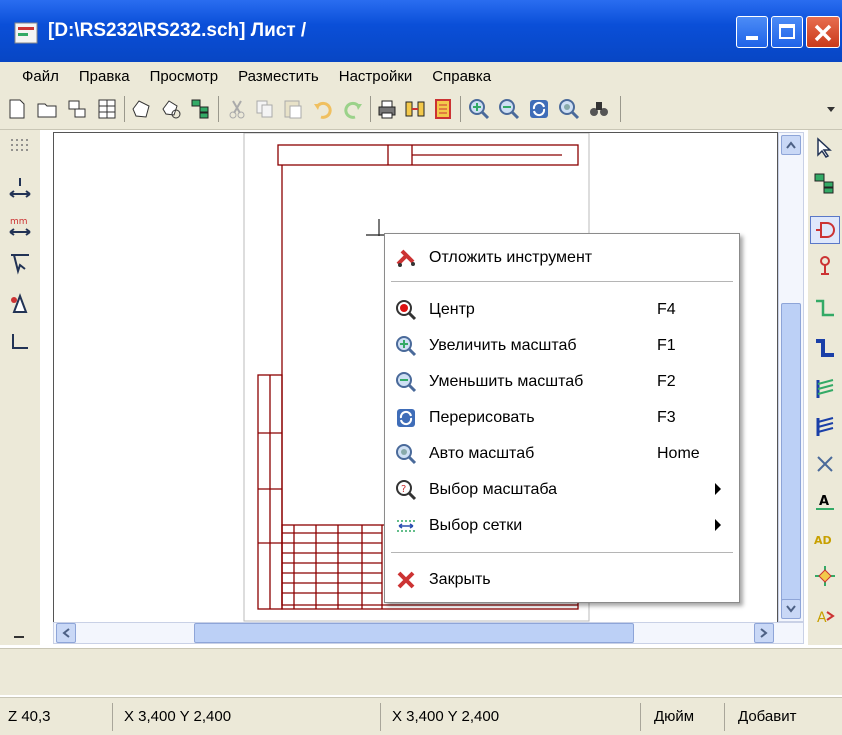 This screenshot has width=842, height=735. I want to click on vertical-scrollbar, so click(791, 377).